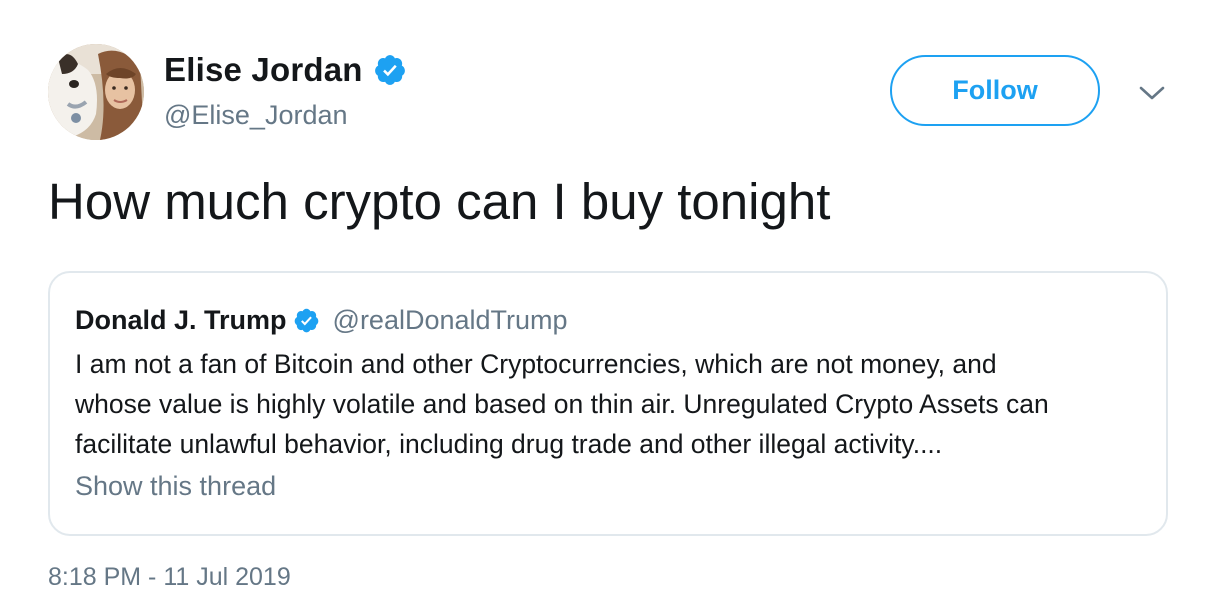 This screenshot has width=1224, height=616. Describe the element at coordinates (169, 577) in the screenshot. I see `tweet-timestamp: 8:18 PM - 11 Jul 2019` at that location.